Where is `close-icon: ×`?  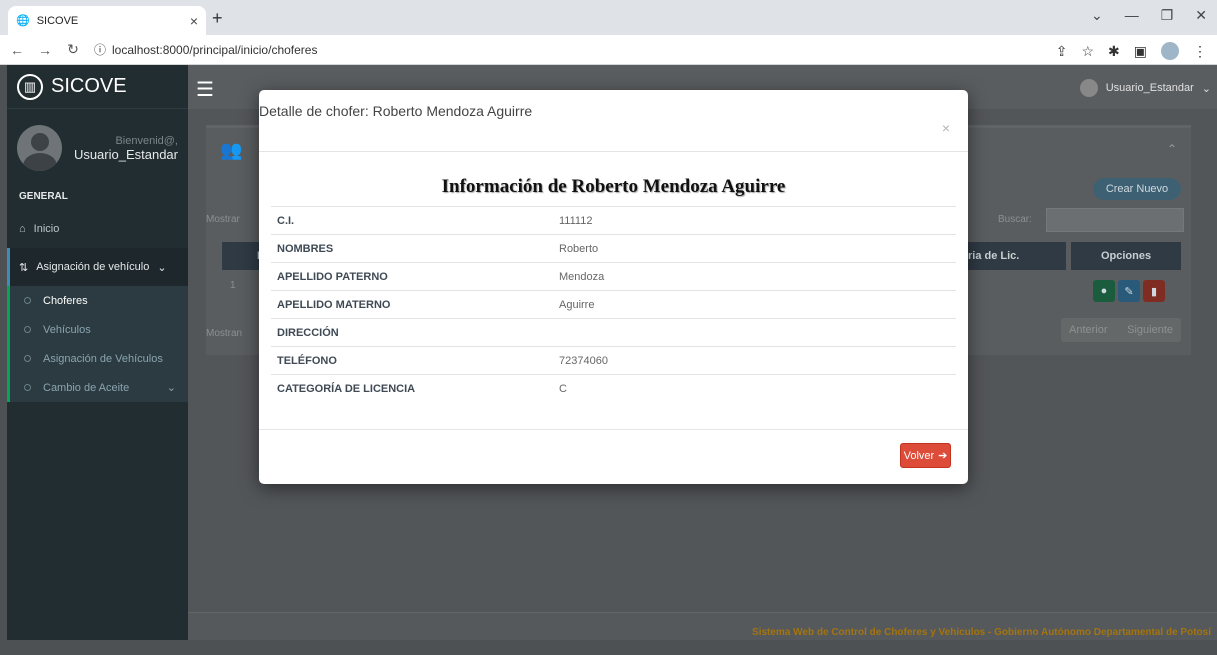 close-icon: × is located at coordinates (946, 128).